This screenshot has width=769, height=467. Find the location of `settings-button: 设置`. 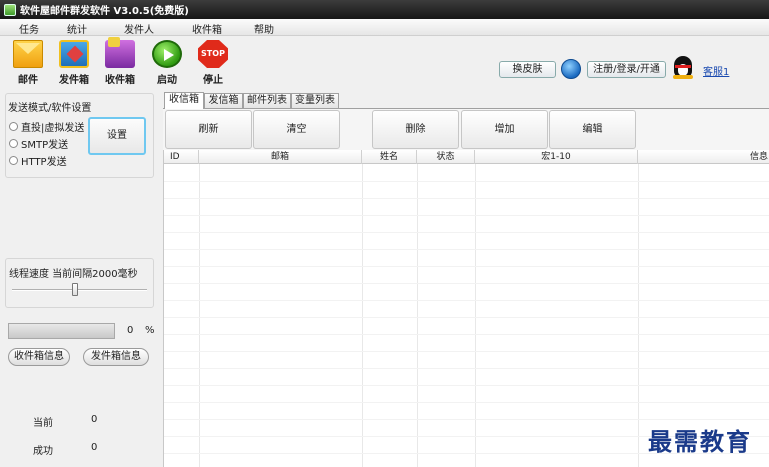

settings-button: 设置 is located at coordinates (117, 136).